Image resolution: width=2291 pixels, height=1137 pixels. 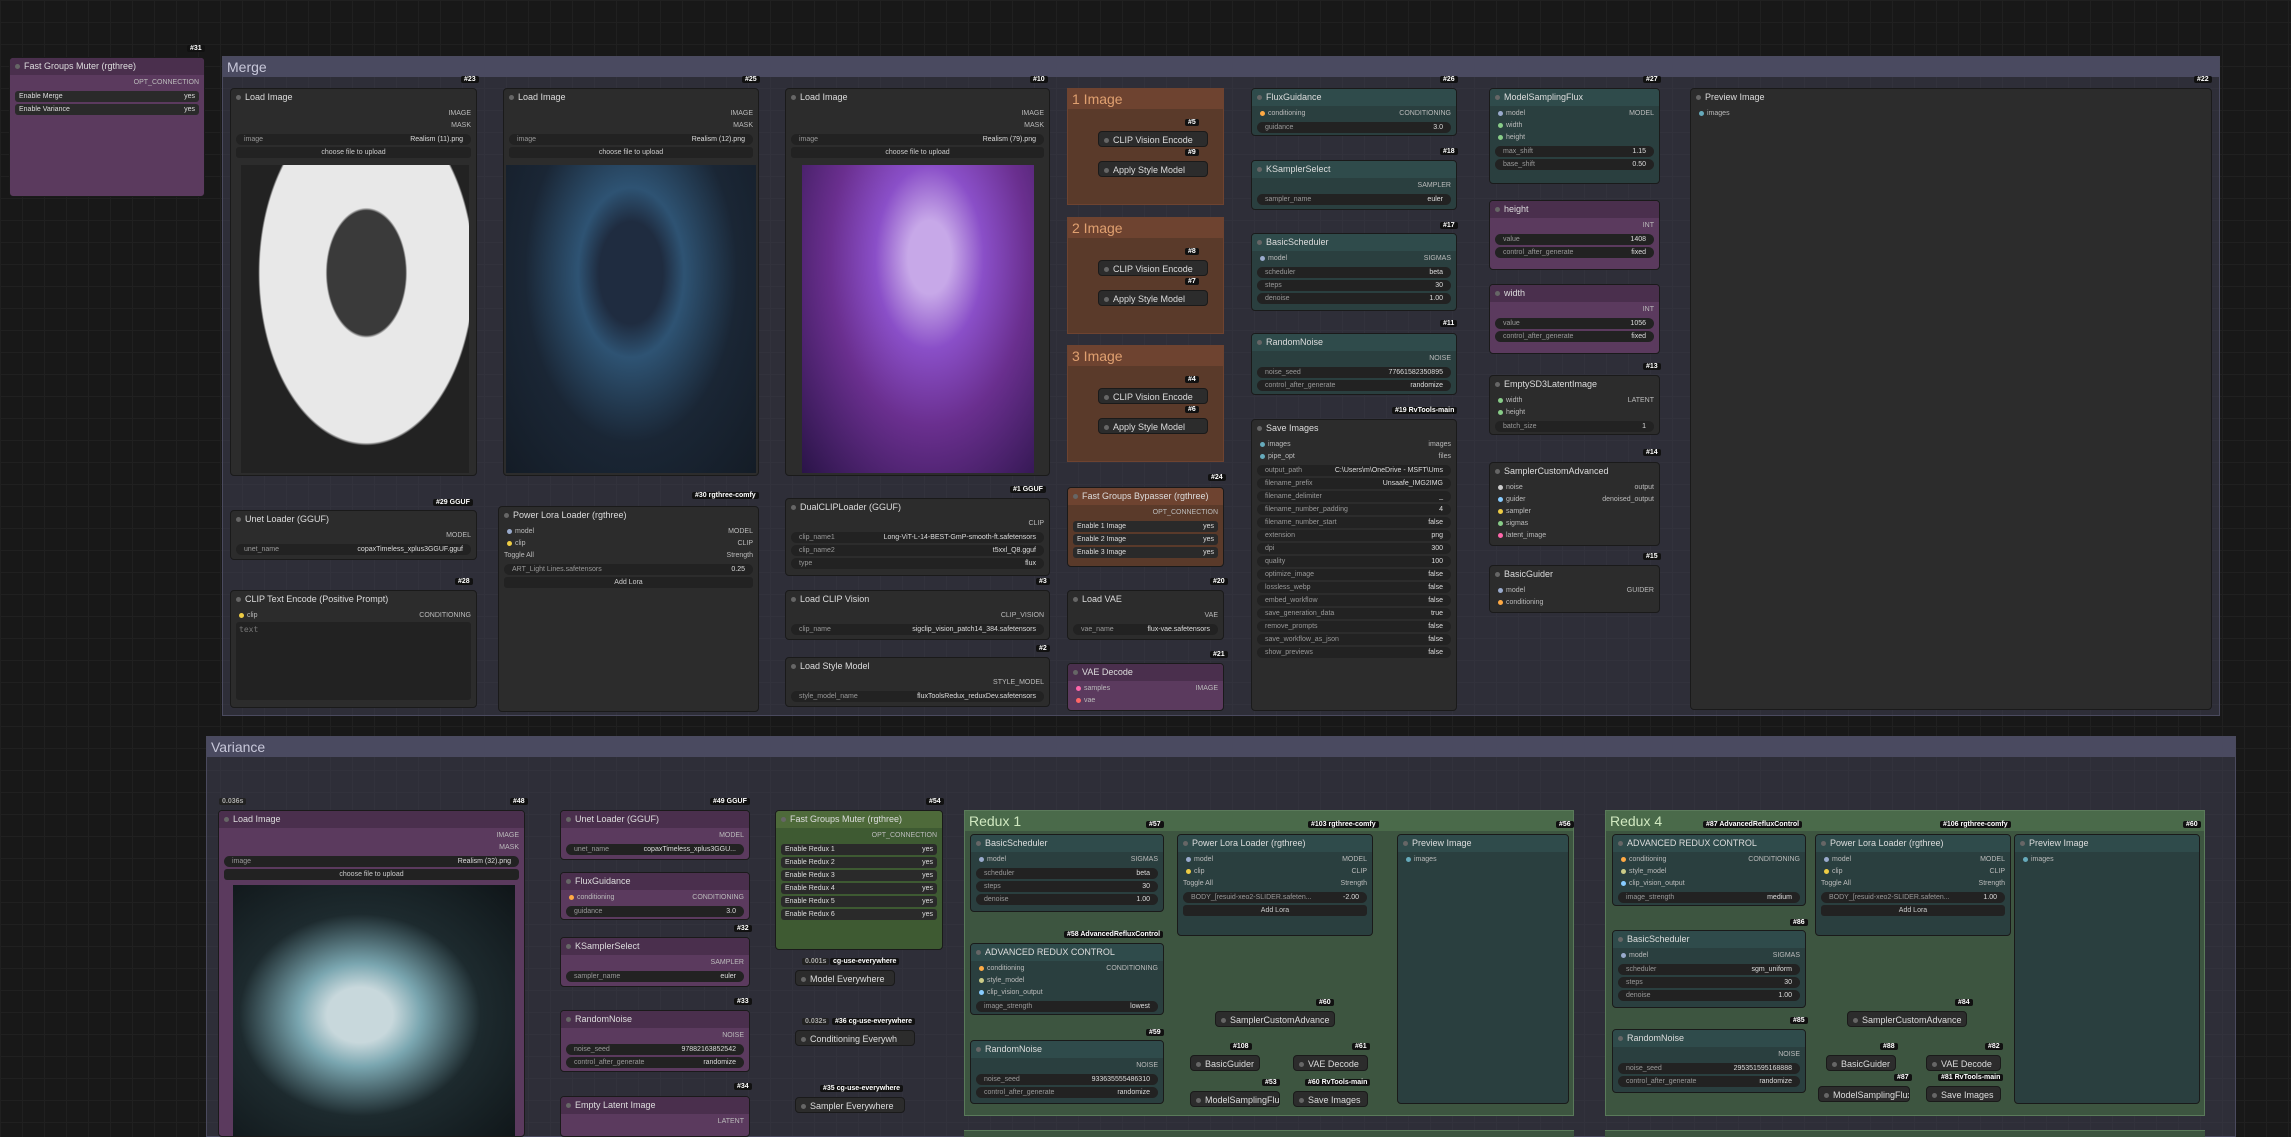 What do you see at coordinates (859, 901) in the screenshot?
I see `toggle-enable-redux-5: Enable Redux 5 yes` at bounding box center [859, 901].